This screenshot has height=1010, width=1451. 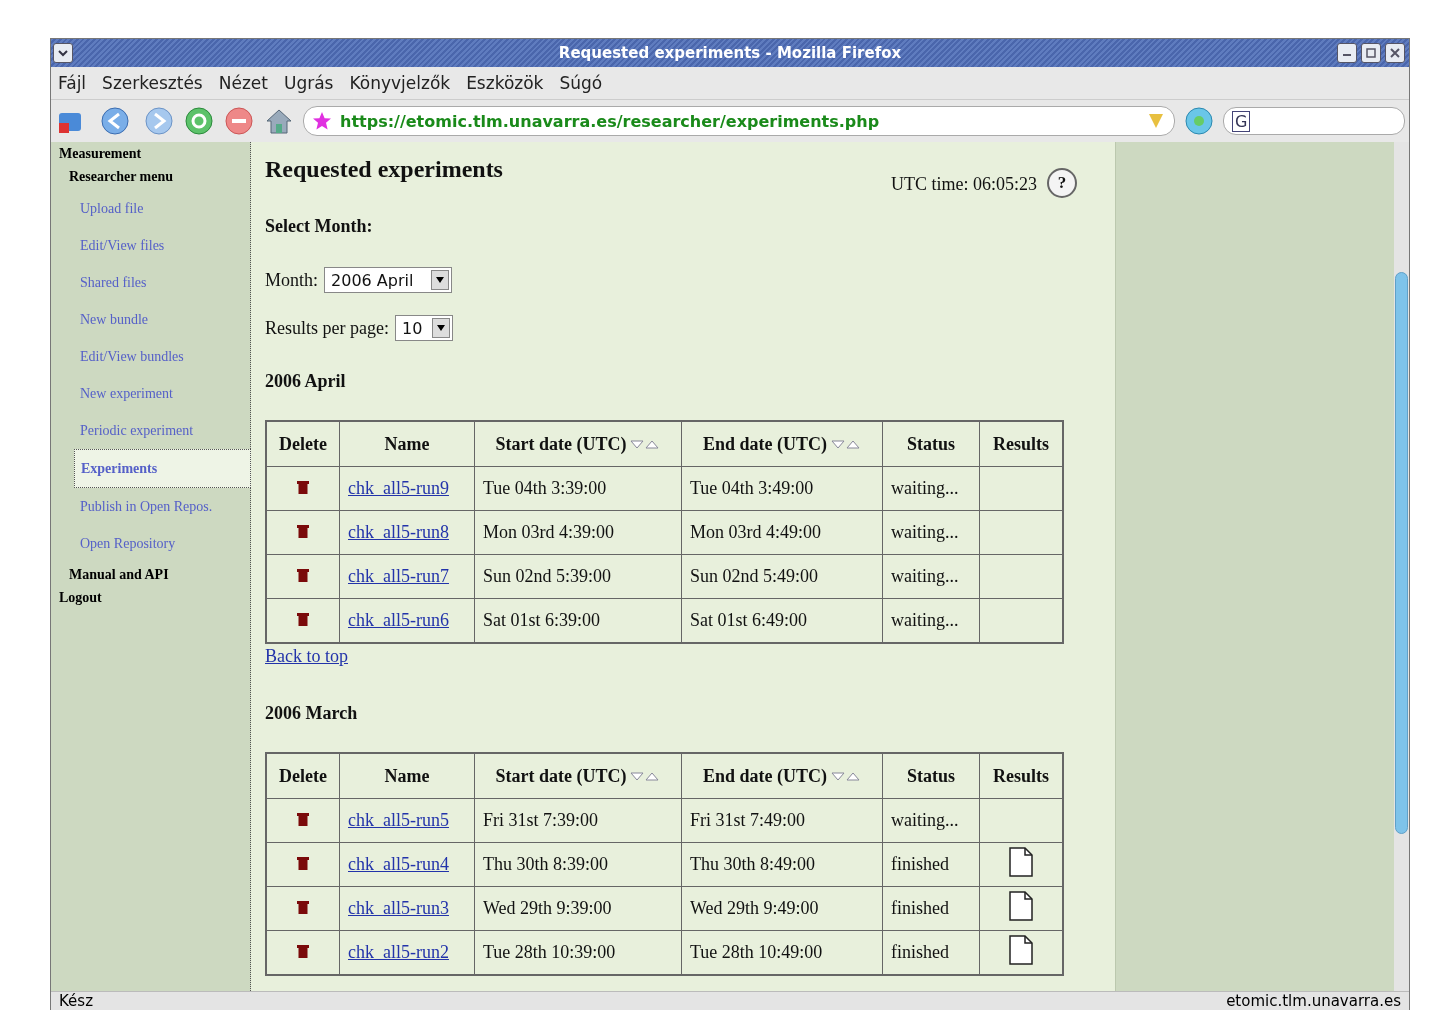 I want to click on table-cell: Mon 03rd 4:49:00, so click(x=782, y=532).